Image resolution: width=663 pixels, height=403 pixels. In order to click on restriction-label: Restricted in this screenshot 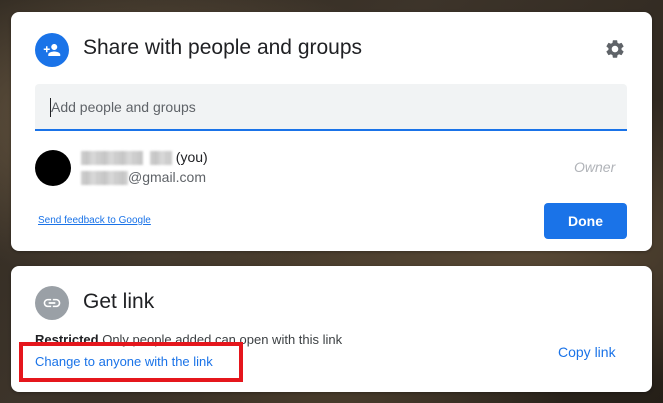, I will do `click(67, 339)`.